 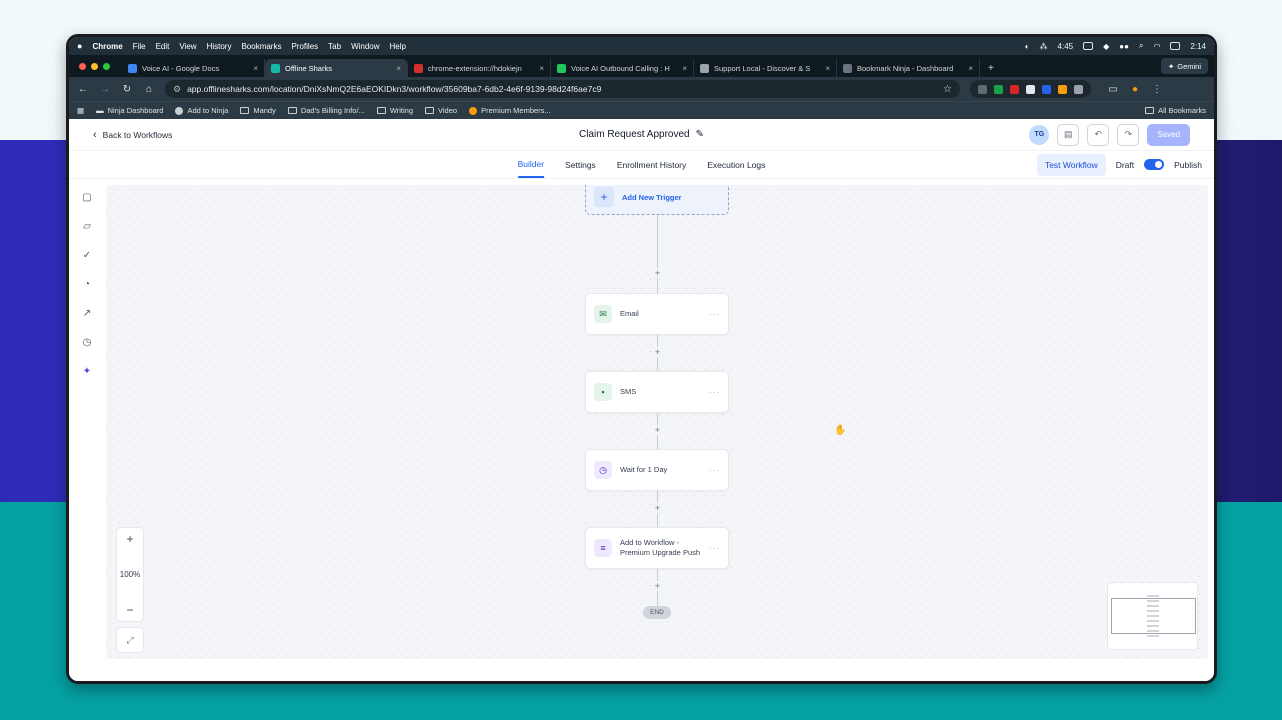 What do you see at coordinates (365, 46) in the screenshot?
I see `menu-window: Window` at bounding box center [365, 46].